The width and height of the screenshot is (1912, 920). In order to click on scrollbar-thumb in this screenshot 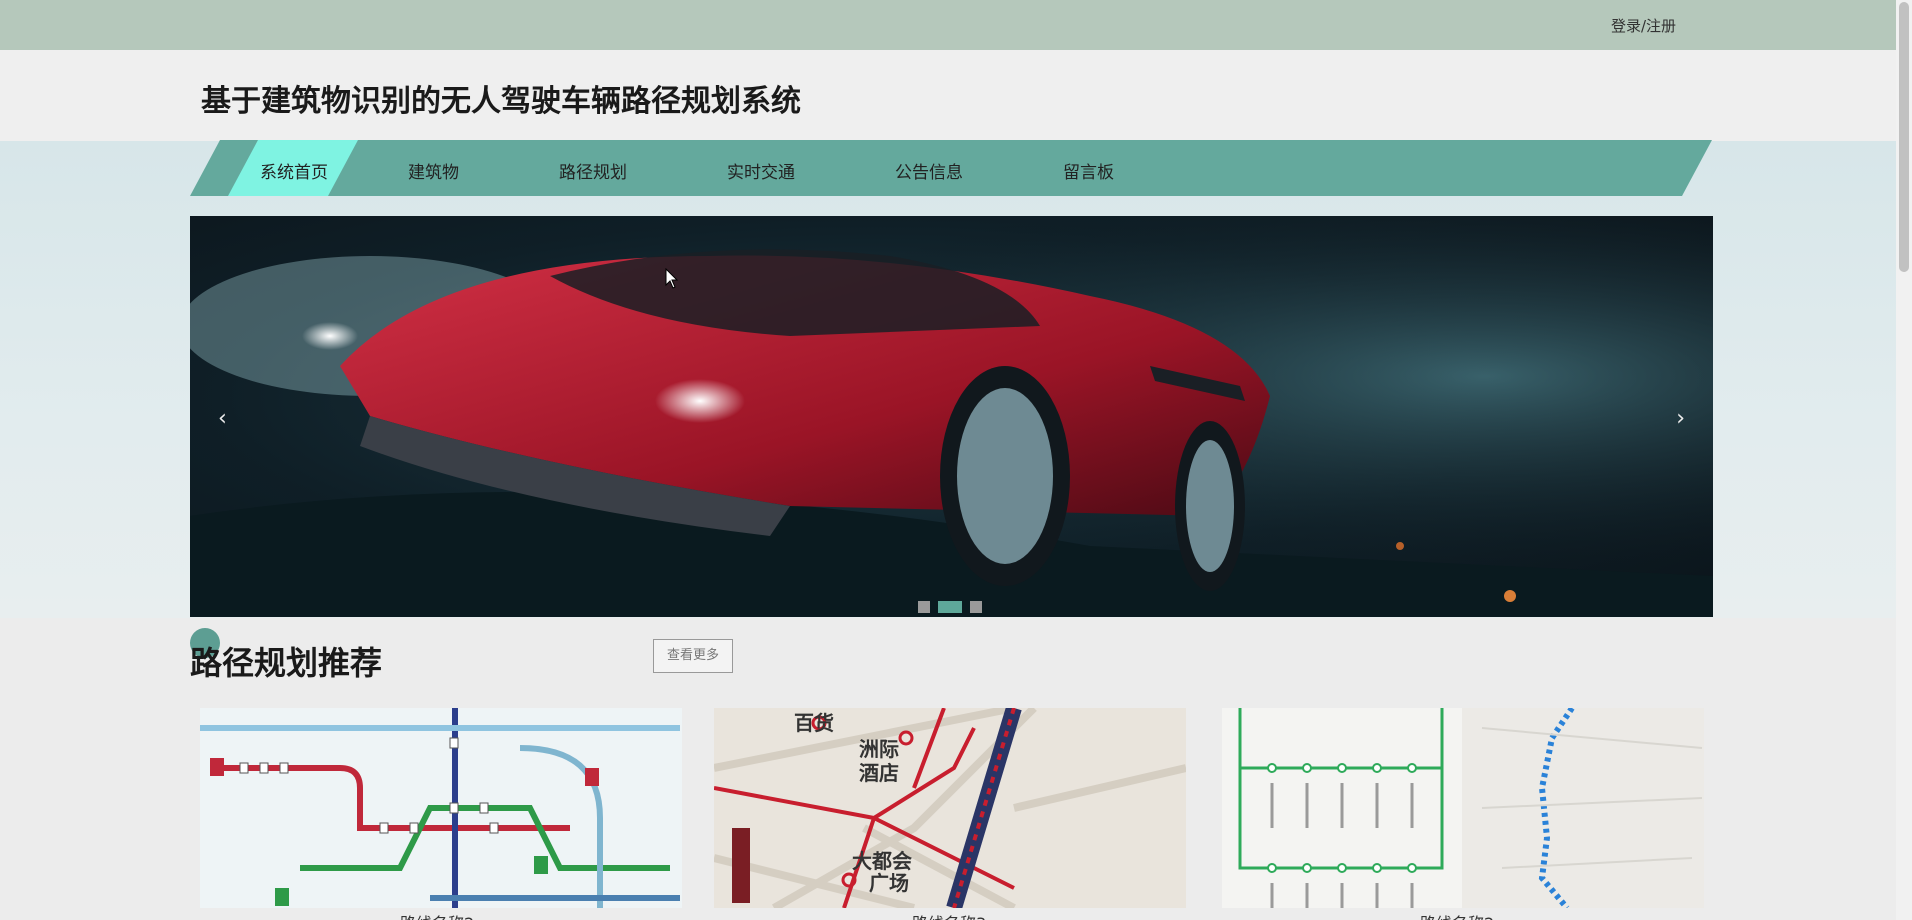, I will do `click(1904, 137)`.